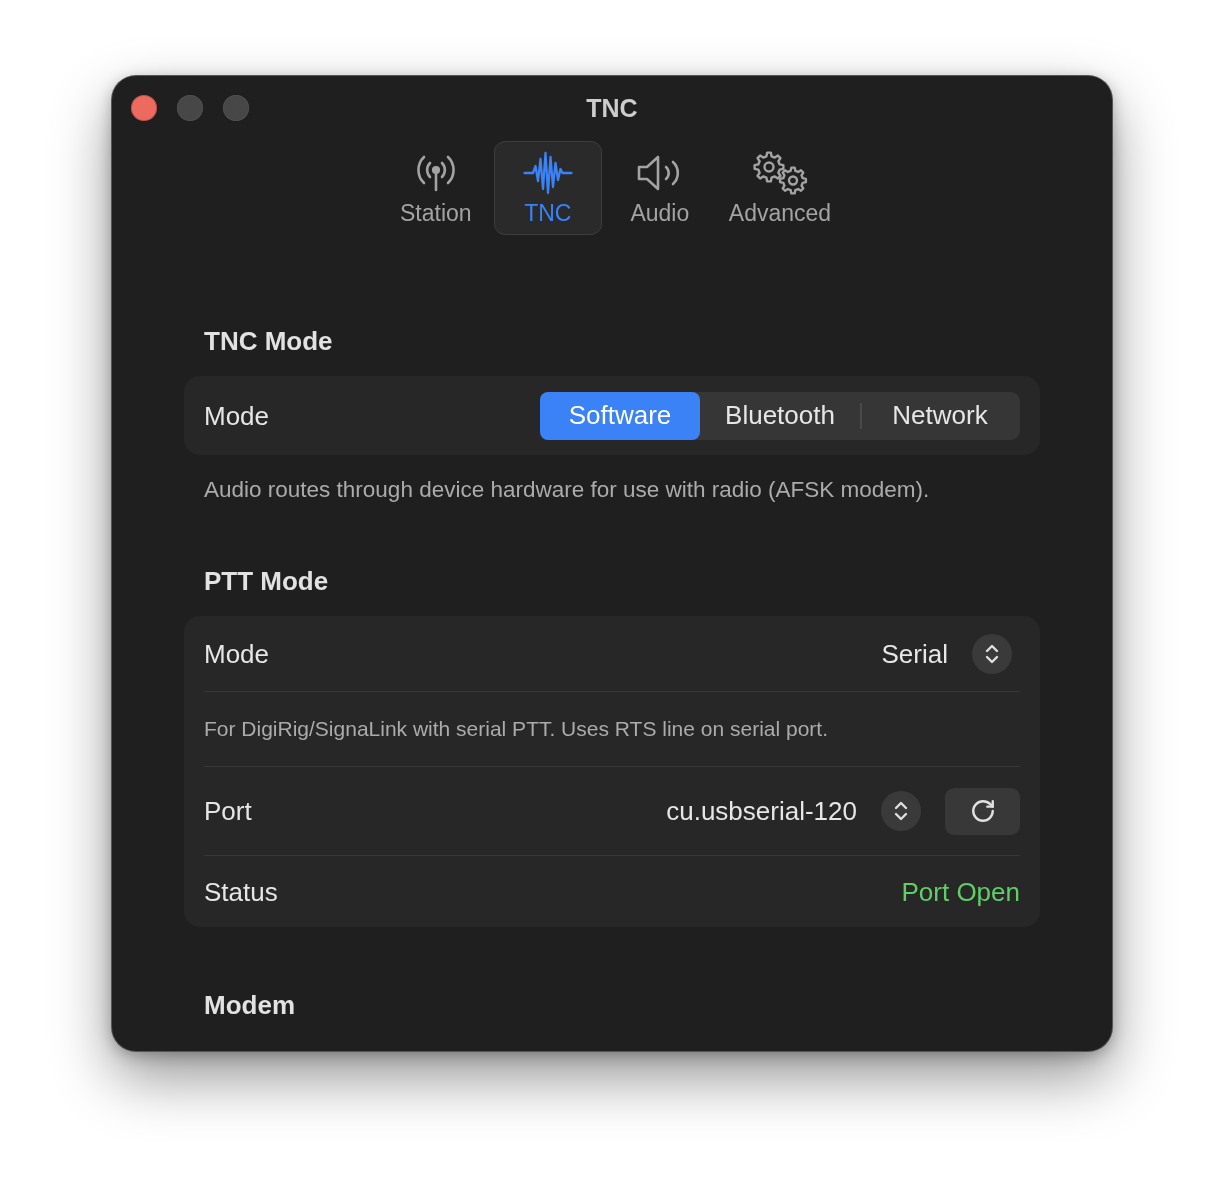  What do you see at coordinates (940, 415) in the screenshot?
I see `segment-option: Network` at bounding box center [940, 415].